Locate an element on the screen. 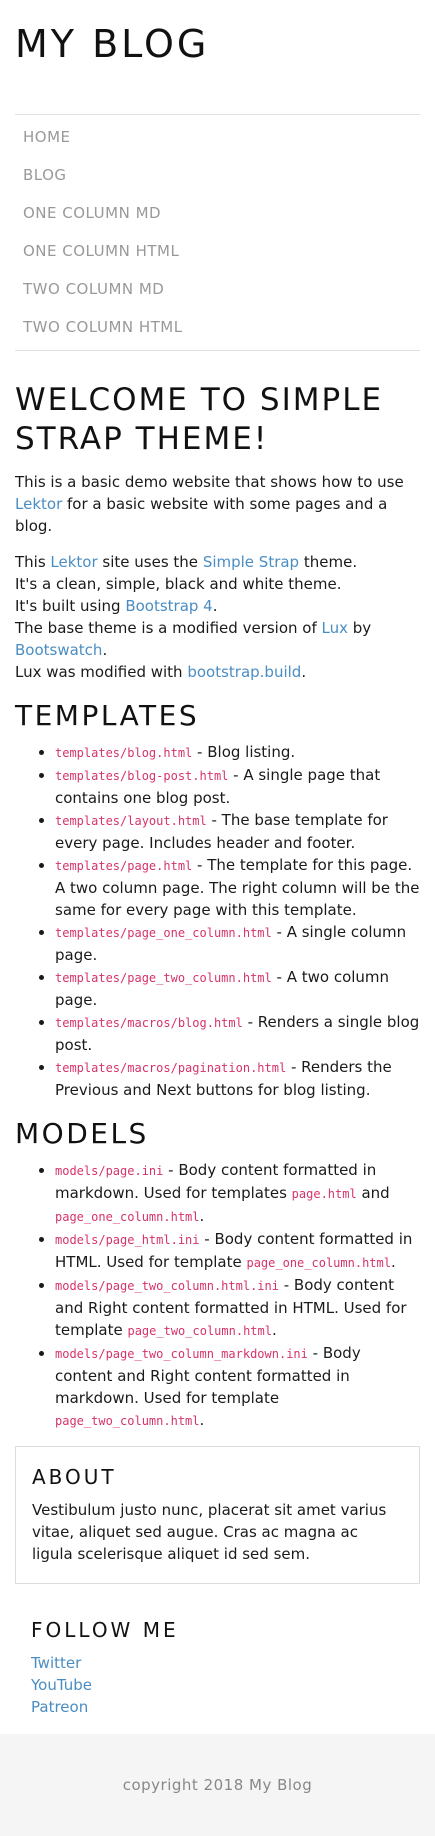 The image size is (435, 1836). page-title: WELCOME TO SIMPLE STRAP THEME! is located at coordinates (199, 419).